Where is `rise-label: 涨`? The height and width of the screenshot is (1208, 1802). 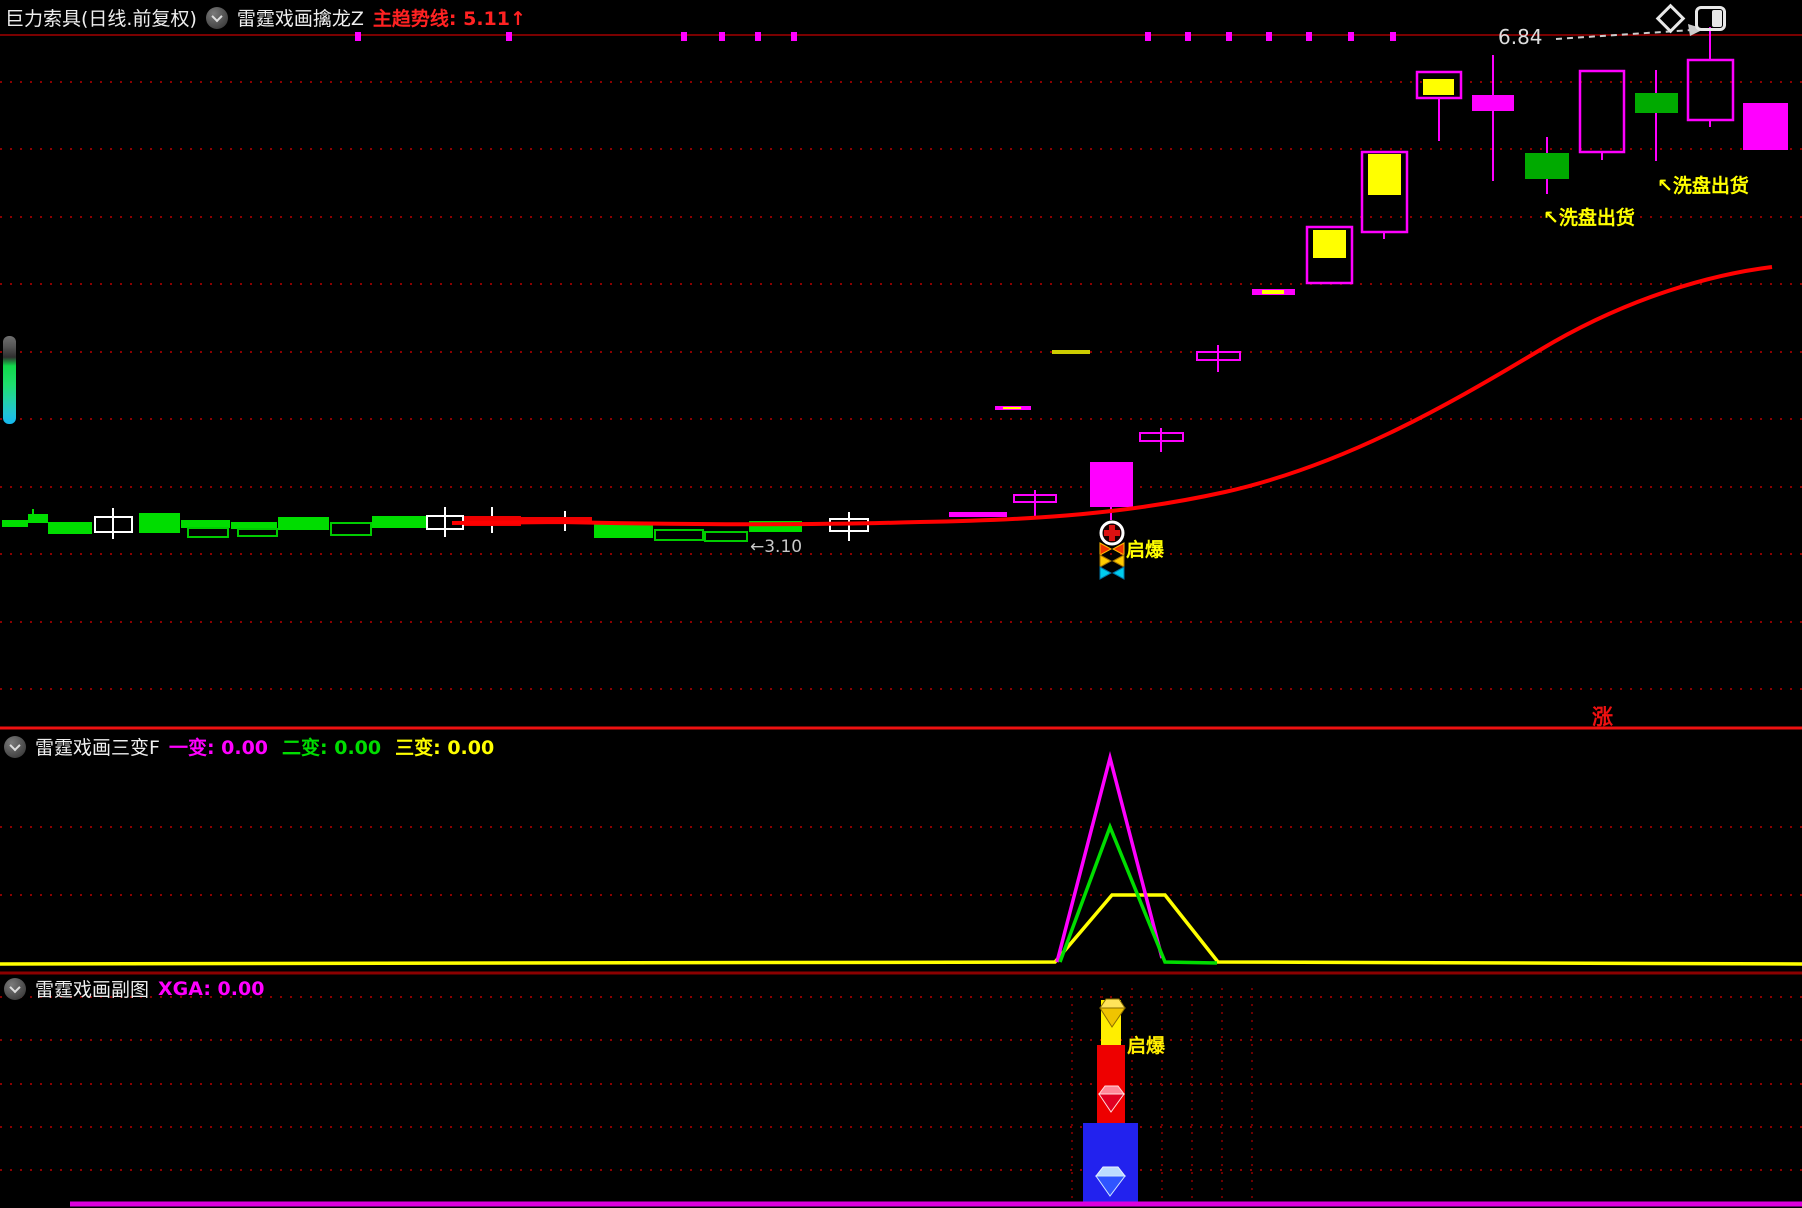 rise-label: 涨 is located at coordinates (1602, 717).